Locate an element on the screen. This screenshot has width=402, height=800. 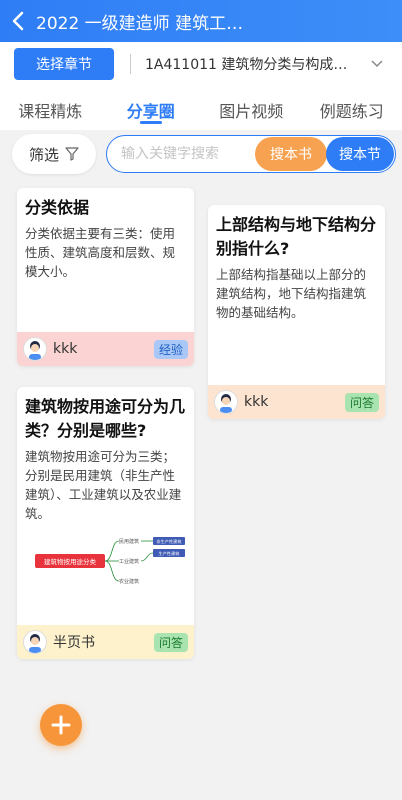
card-title: 建筑物按用途可分为几类？分别是哪些? is located at coordinates (105, 418).